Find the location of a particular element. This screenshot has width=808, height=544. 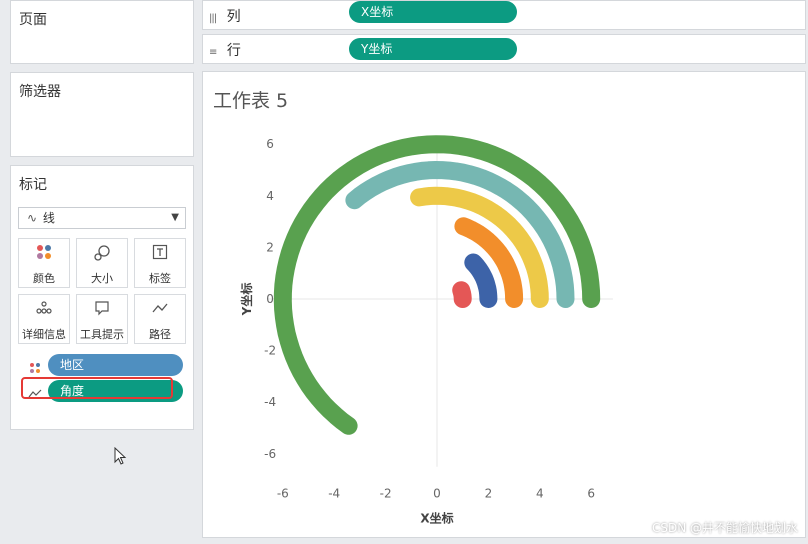

x-tick-label: 6 is located at coordinates (591, 494).